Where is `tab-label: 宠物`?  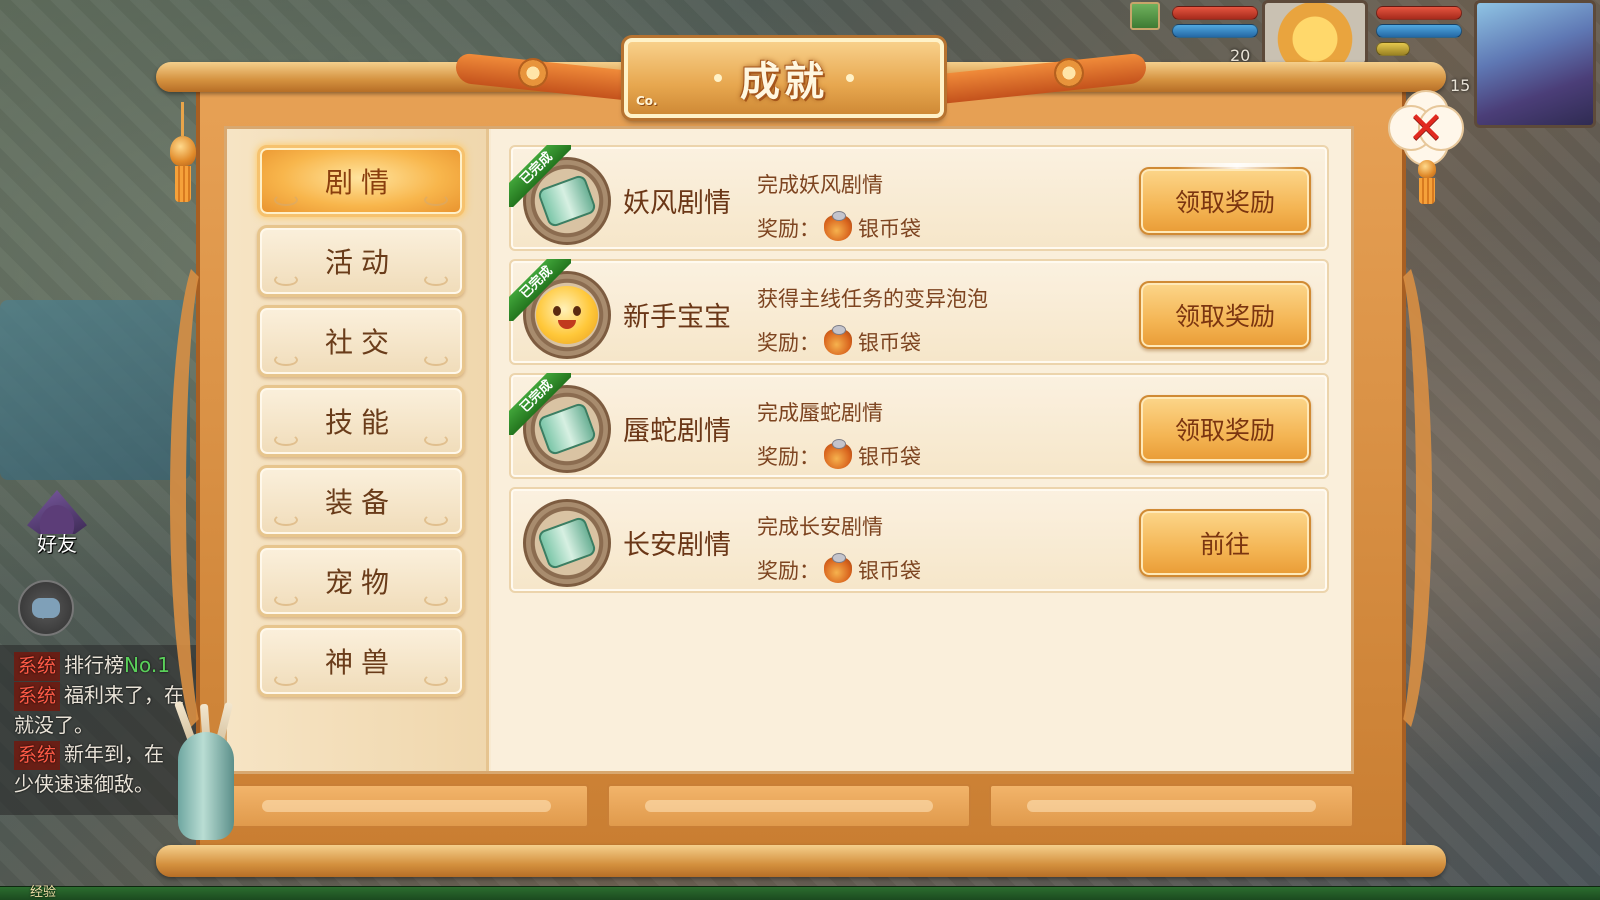 tab-label: 宠物 is located at coordinates (360, 582).